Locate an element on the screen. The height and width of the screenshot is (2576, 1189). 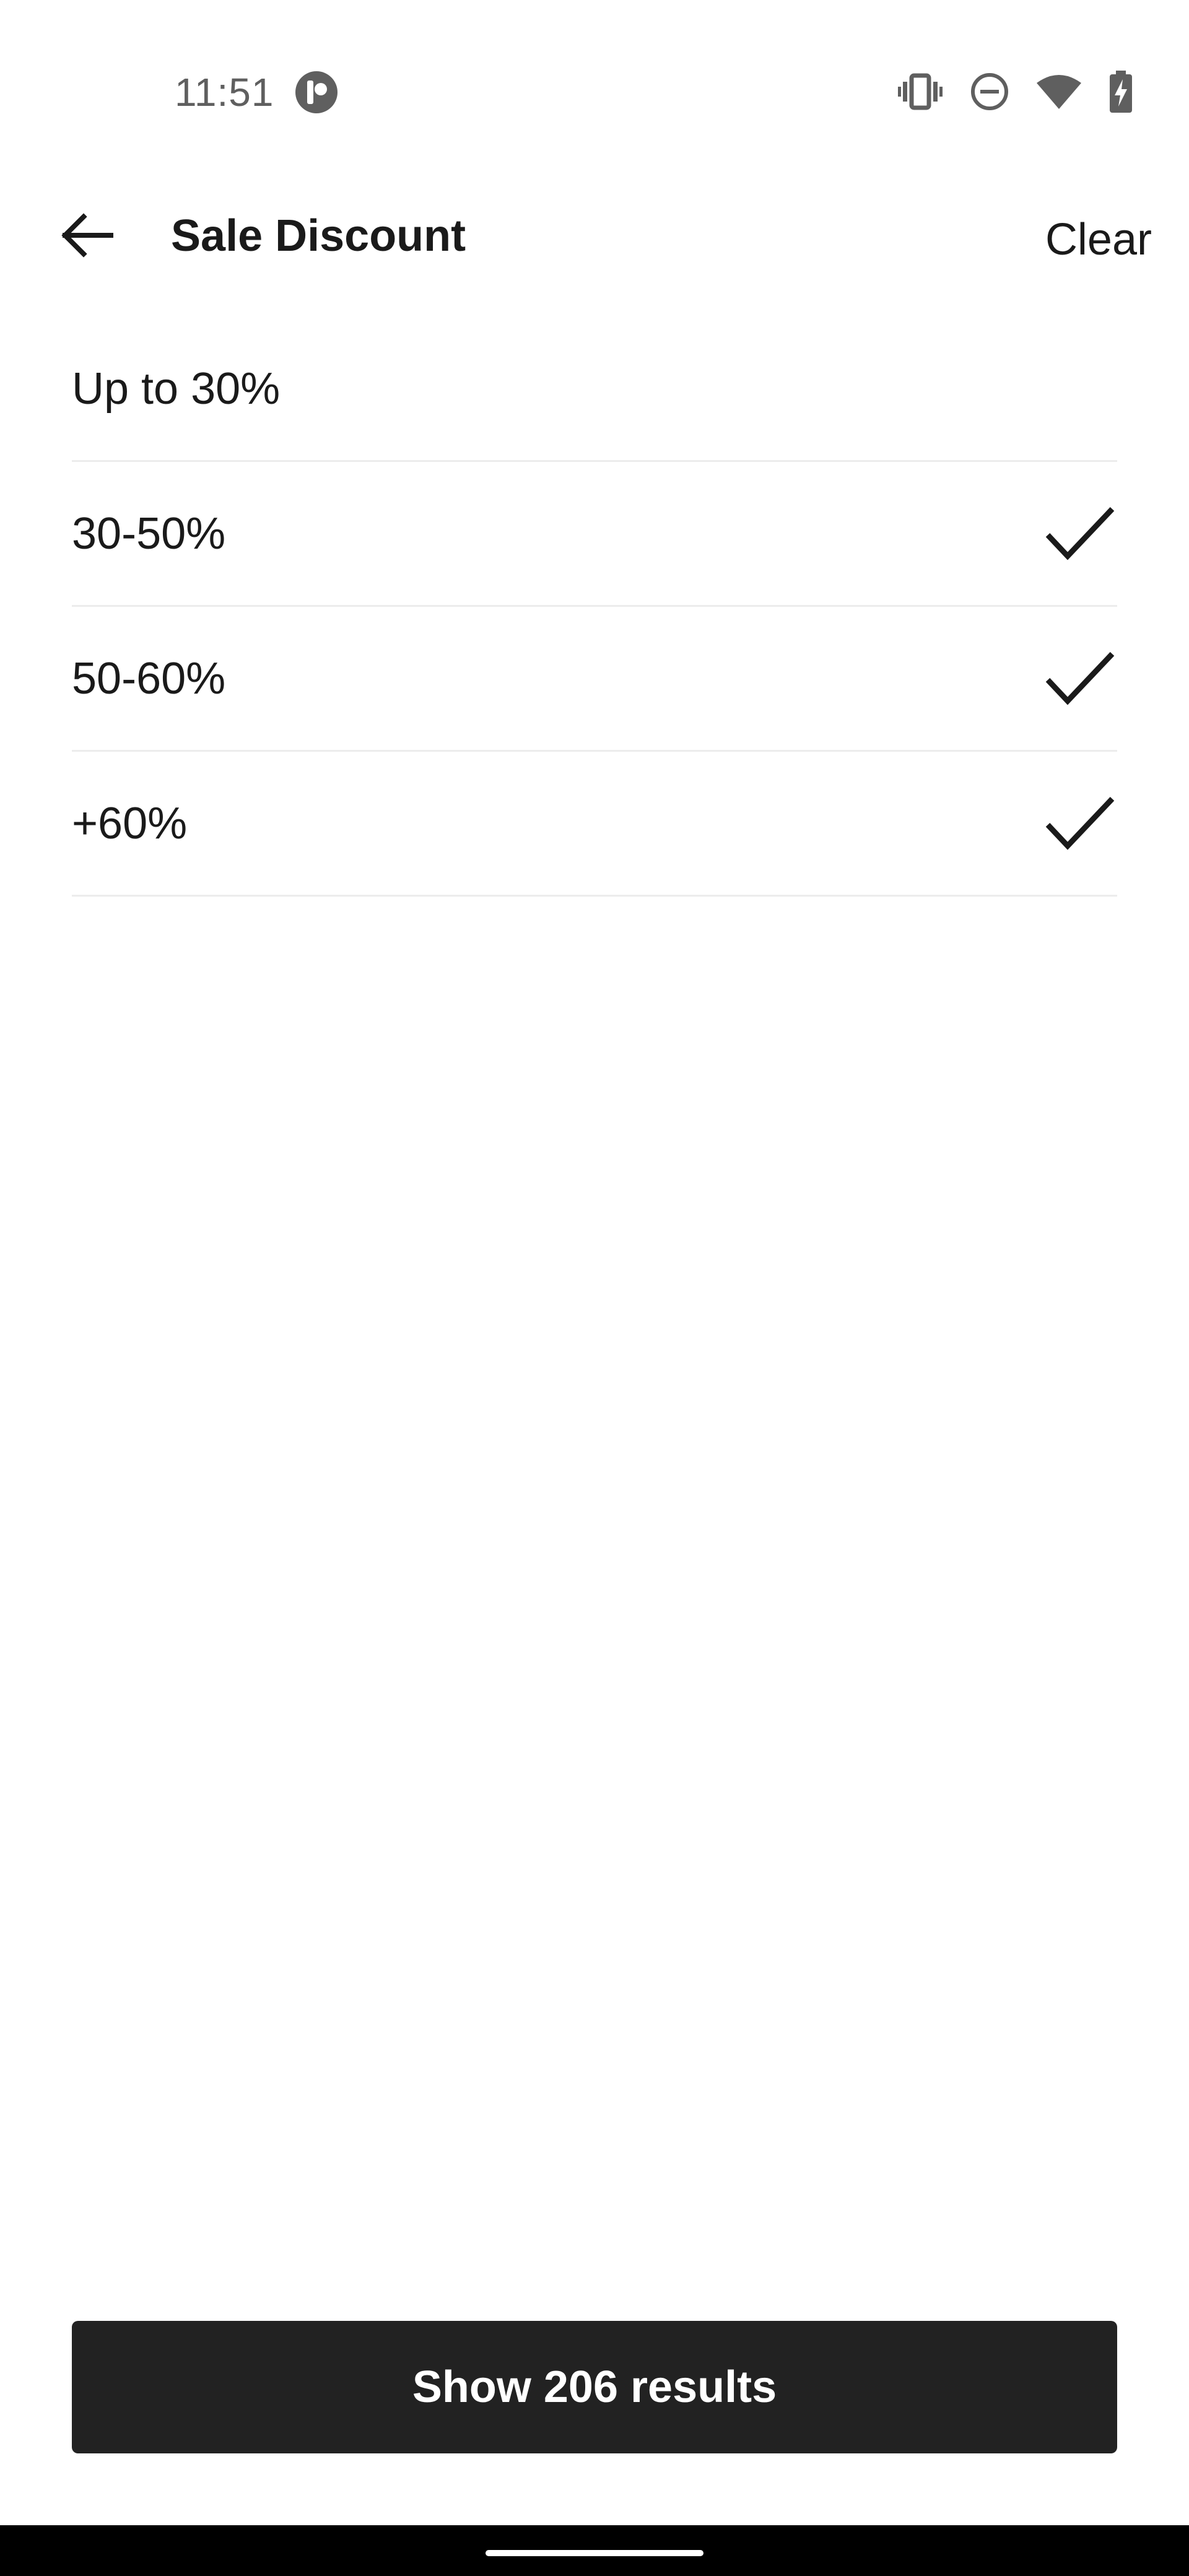
option-label: 50-60% is located at coordinates (149, 678).